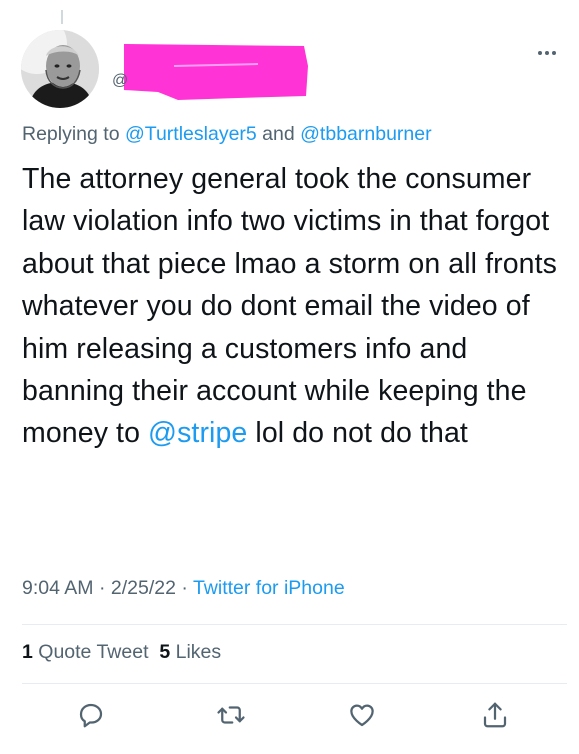 The width and height of the screenshot is (579, 754). What do you see at coordinates (215, 71) in the screenshot?
I see `redacted-display-name` at bounding box center [215, 71].